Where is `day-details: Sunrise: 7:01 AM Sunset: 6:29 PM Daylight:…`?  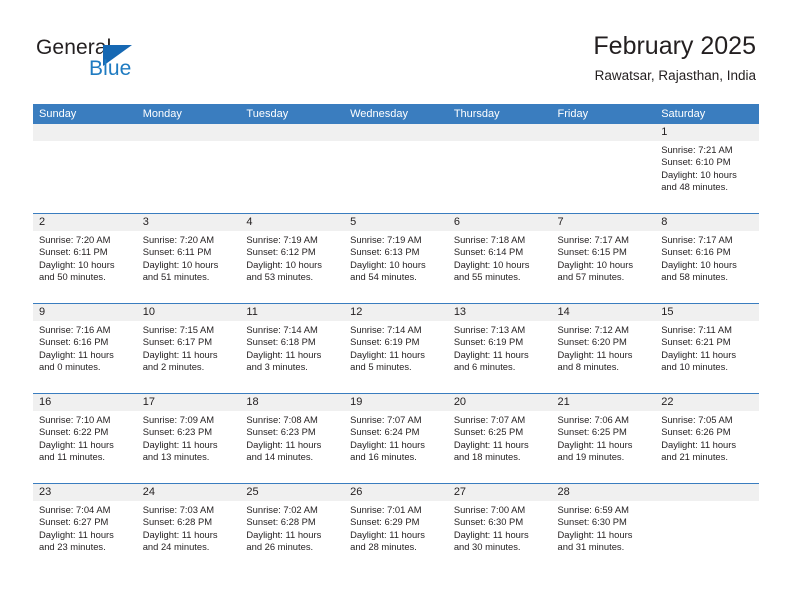 day-details: Sunrise: 7:01 AM Sunset: 6:29 PM Daylight:… is located at coordinates (396, 527).